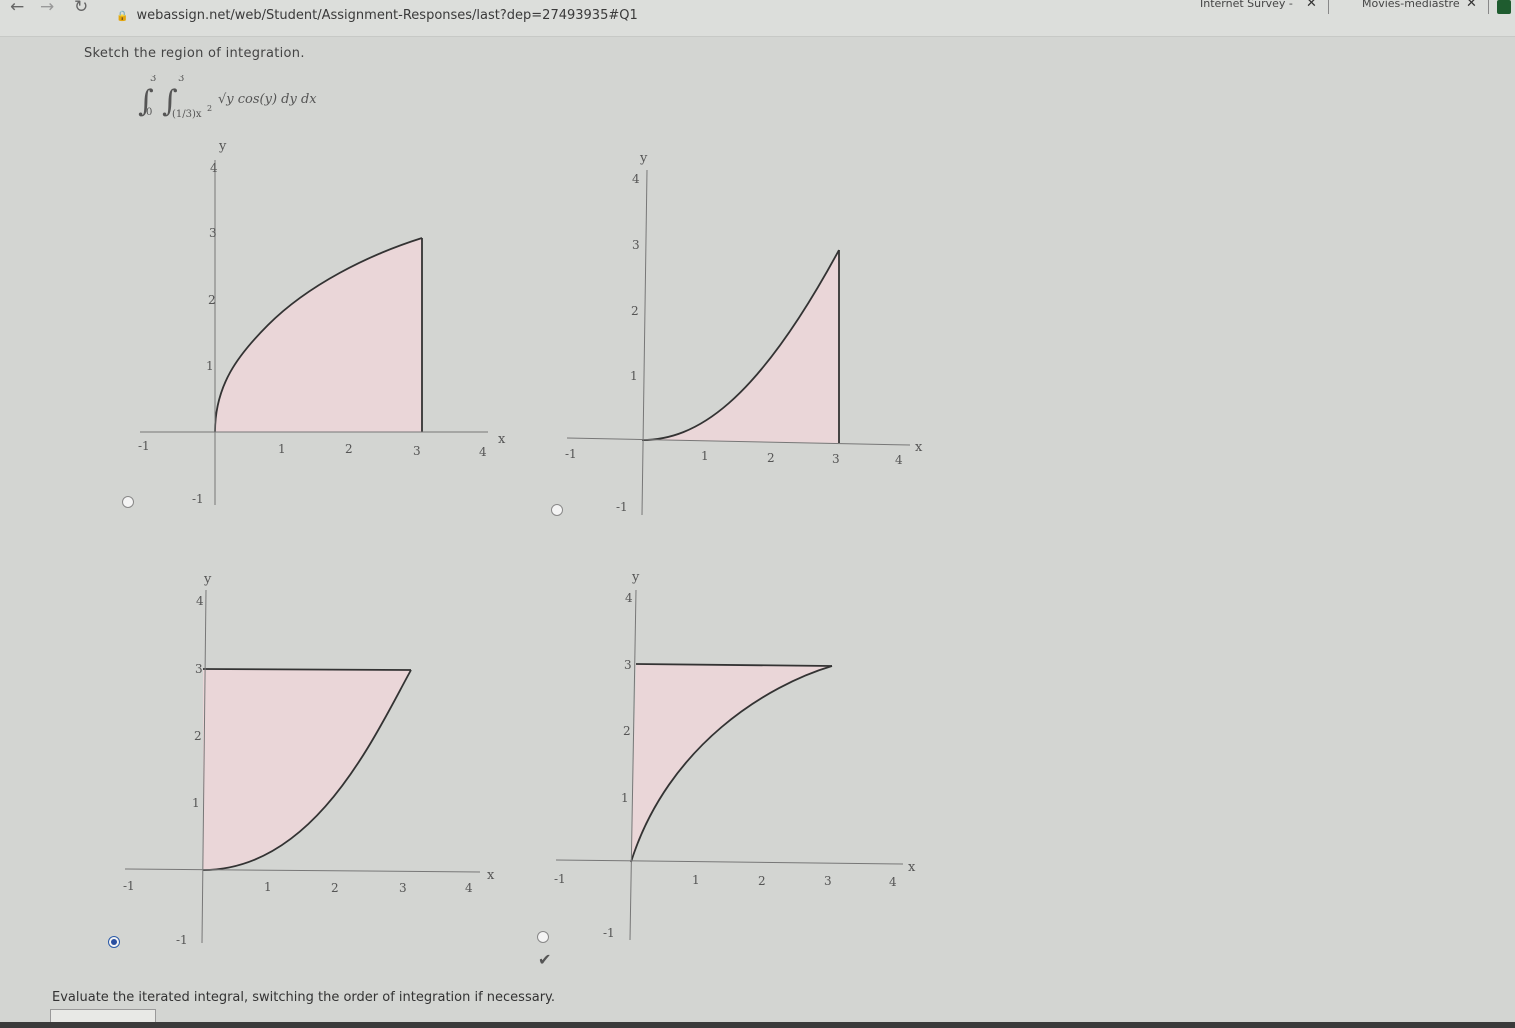 The image size is (1515, 1028). I want to click on reload-icon: ↻, so click(81, 8).